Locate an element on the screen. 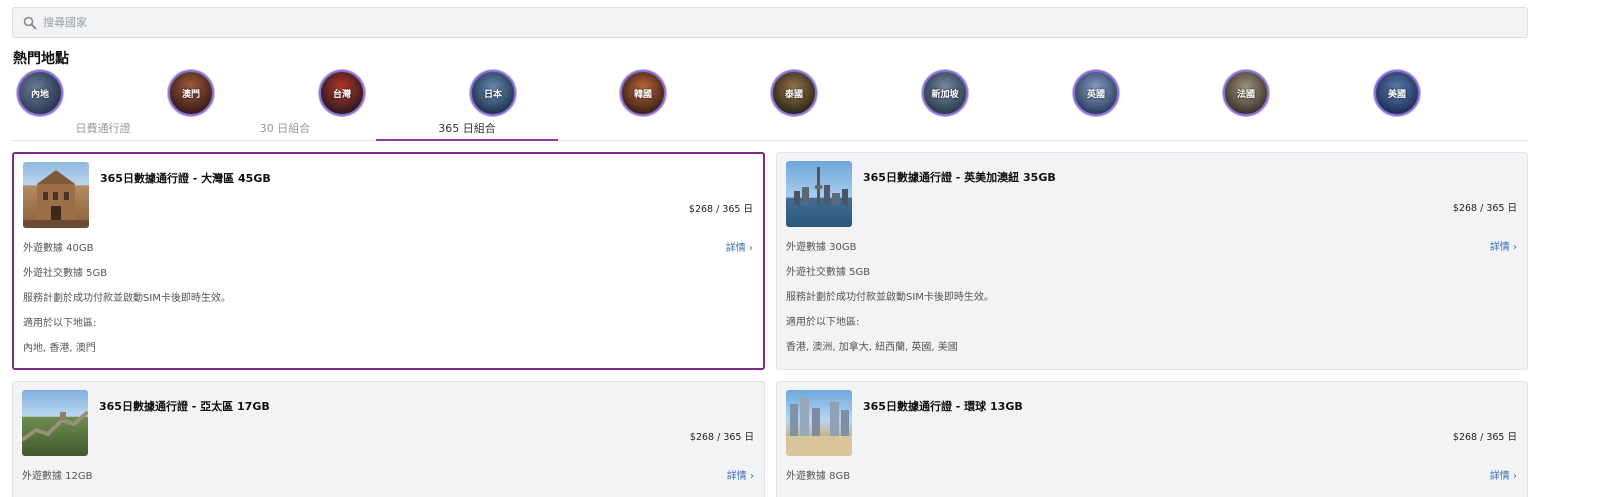  active-tab-indicator is located at coordinates (467, 140).